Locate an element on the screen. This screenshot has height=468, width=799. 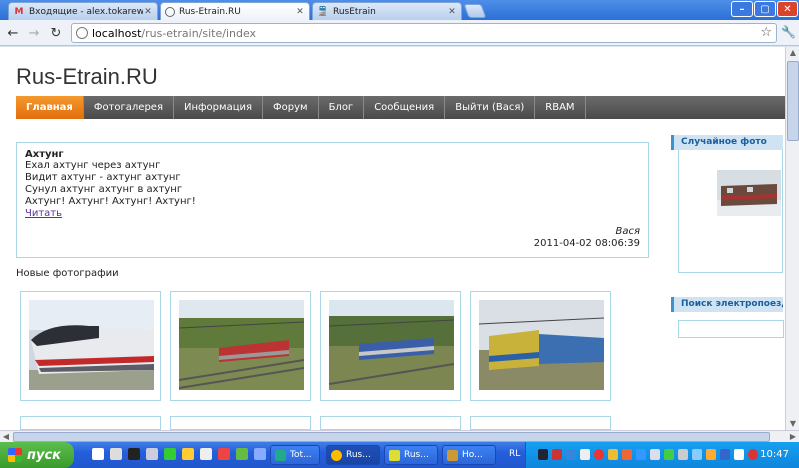
tab-rus-etrain: Rus-Etrain.RU ✕ is located at coordinates (235, 11).